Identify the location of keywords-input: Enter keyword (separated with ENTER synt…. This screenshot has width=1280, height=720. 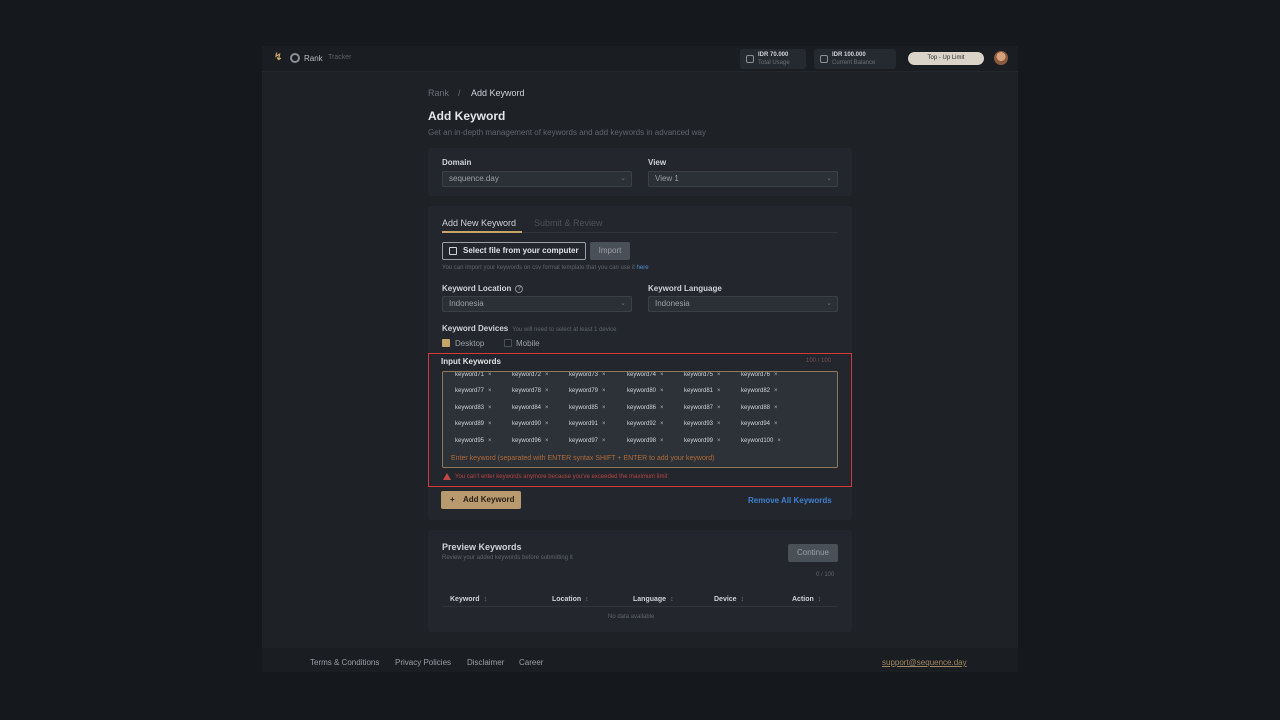
(640, 419).